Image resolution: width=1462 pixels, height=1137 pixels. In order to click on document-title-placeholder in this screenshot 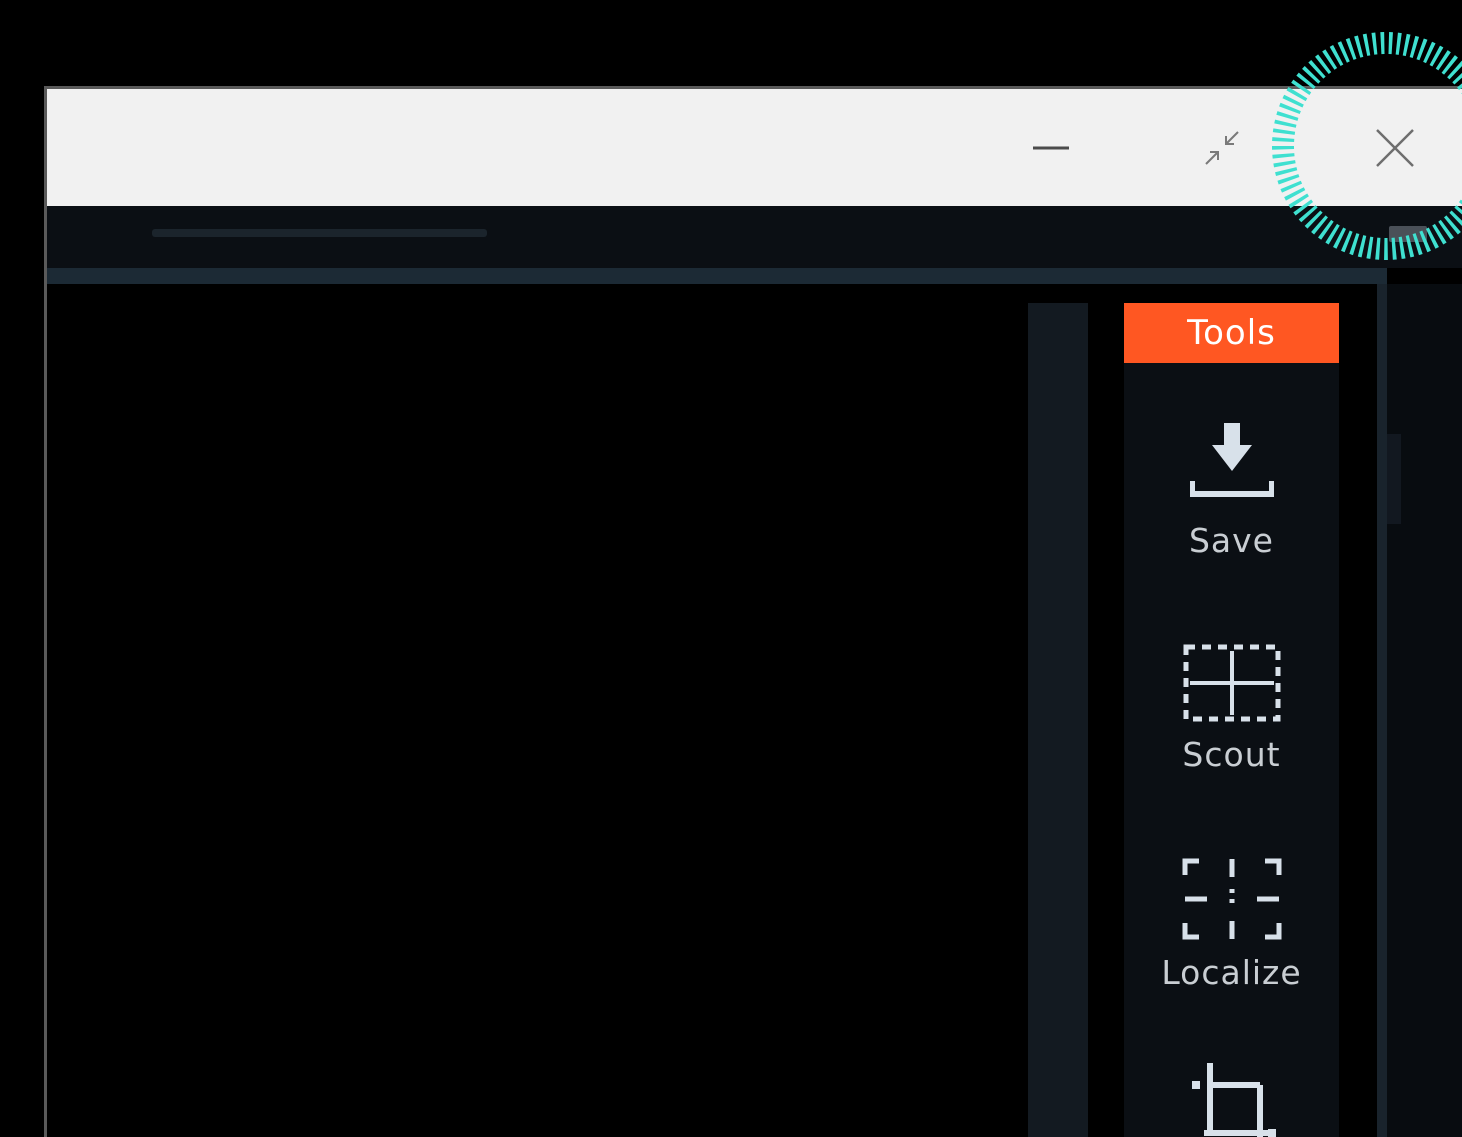, I will do `click(319, 233)`.